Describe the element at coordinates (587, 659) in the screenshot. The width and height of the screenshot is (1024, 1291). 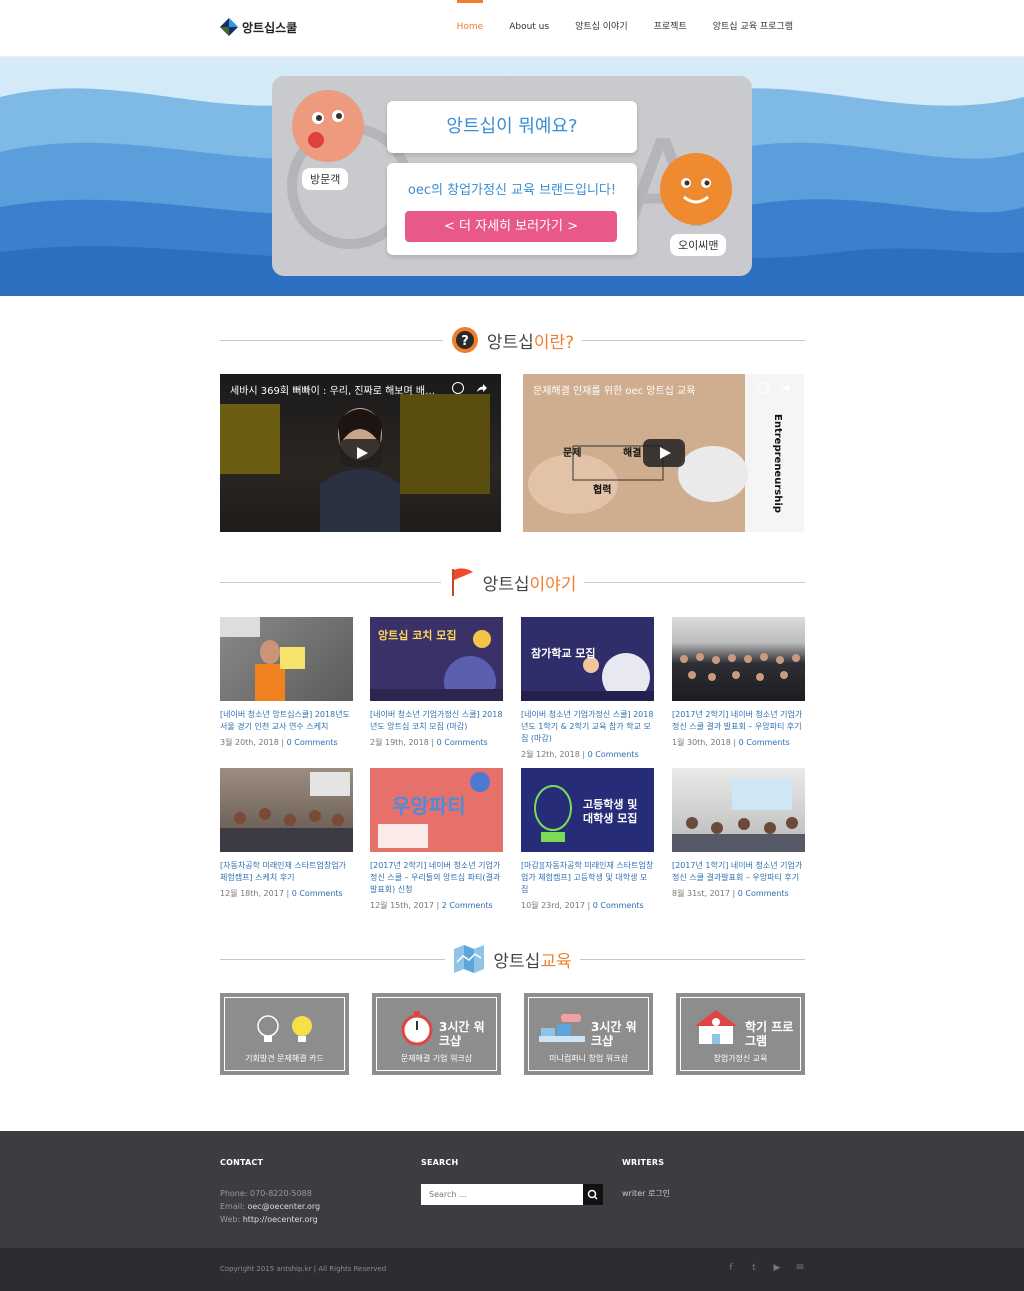
I see `post-thumbnail: 참가학교 모집` at that location.